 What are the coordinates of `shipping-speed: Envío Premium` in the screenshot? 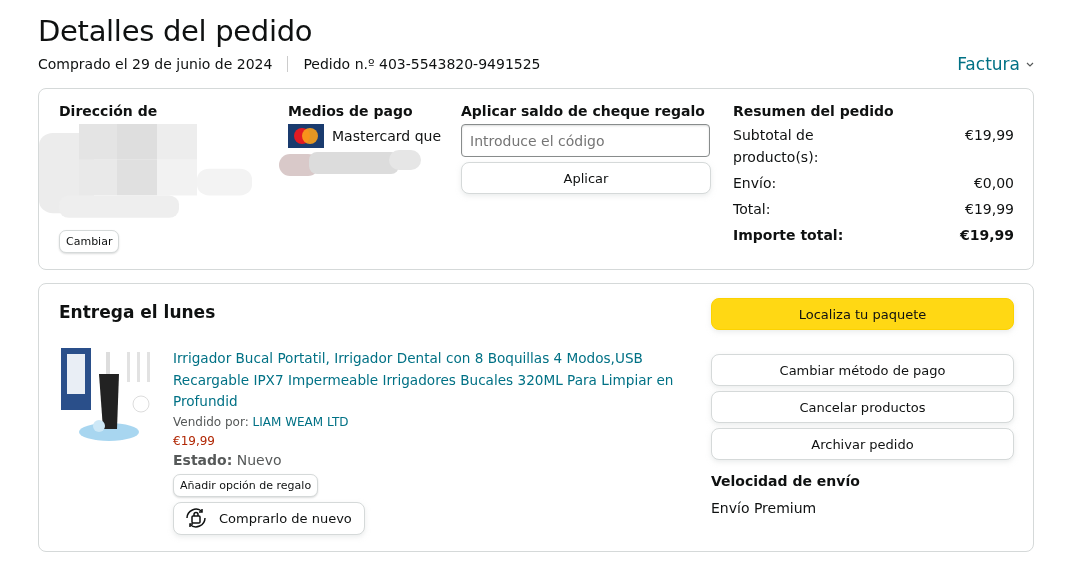 It's located at (764, 508).